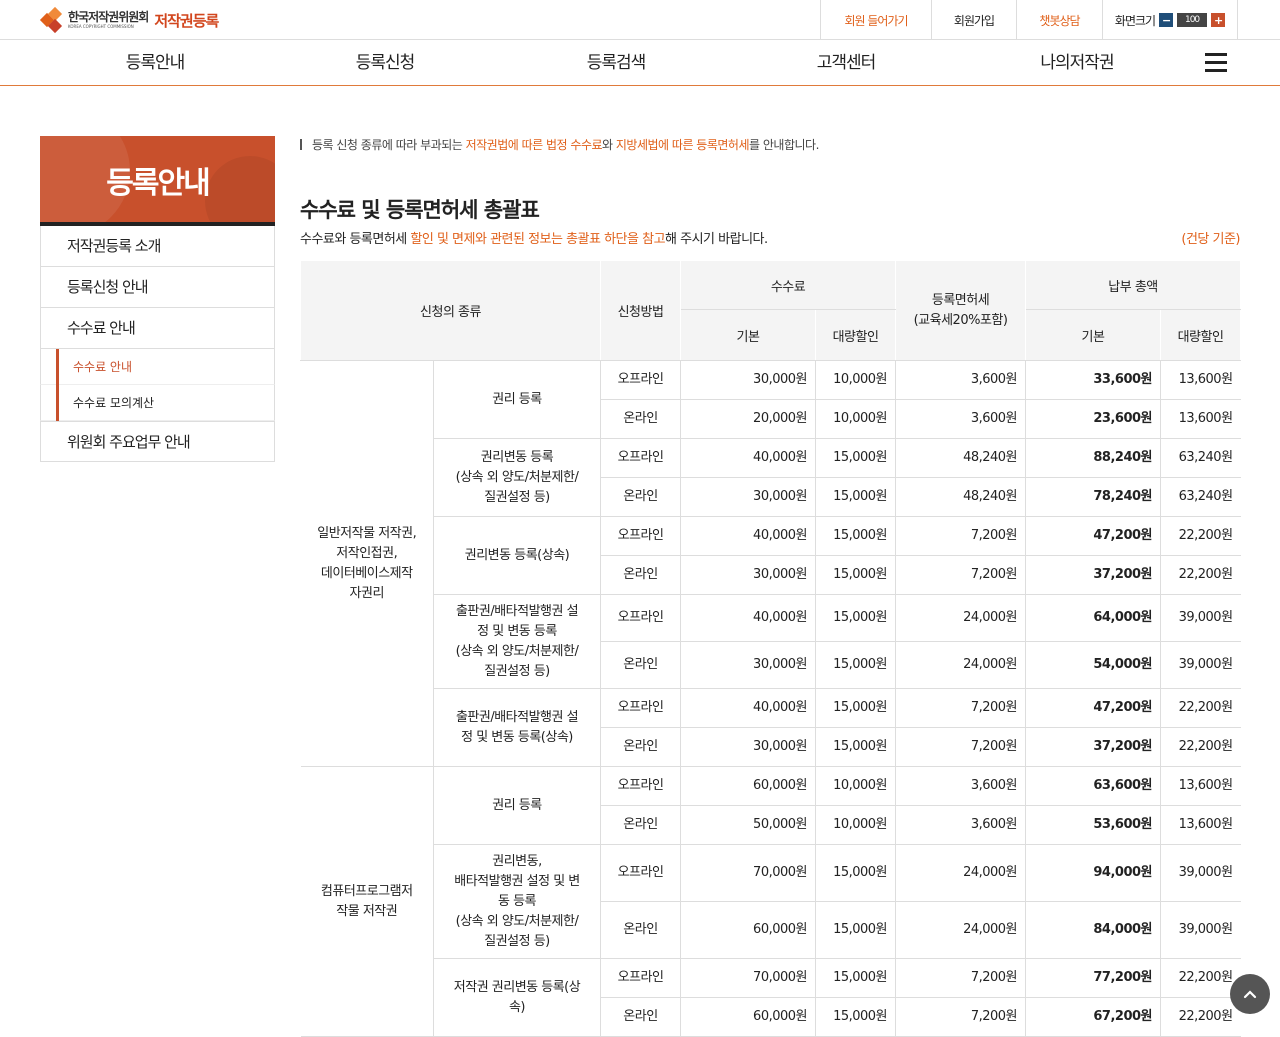 The height and width of the screenshot is (1037, 1280). What do you see at coordinates (748, 873) in the screenshot?
I see `fee-basic-cell: 70,000원` at bounding box center [748, 873].